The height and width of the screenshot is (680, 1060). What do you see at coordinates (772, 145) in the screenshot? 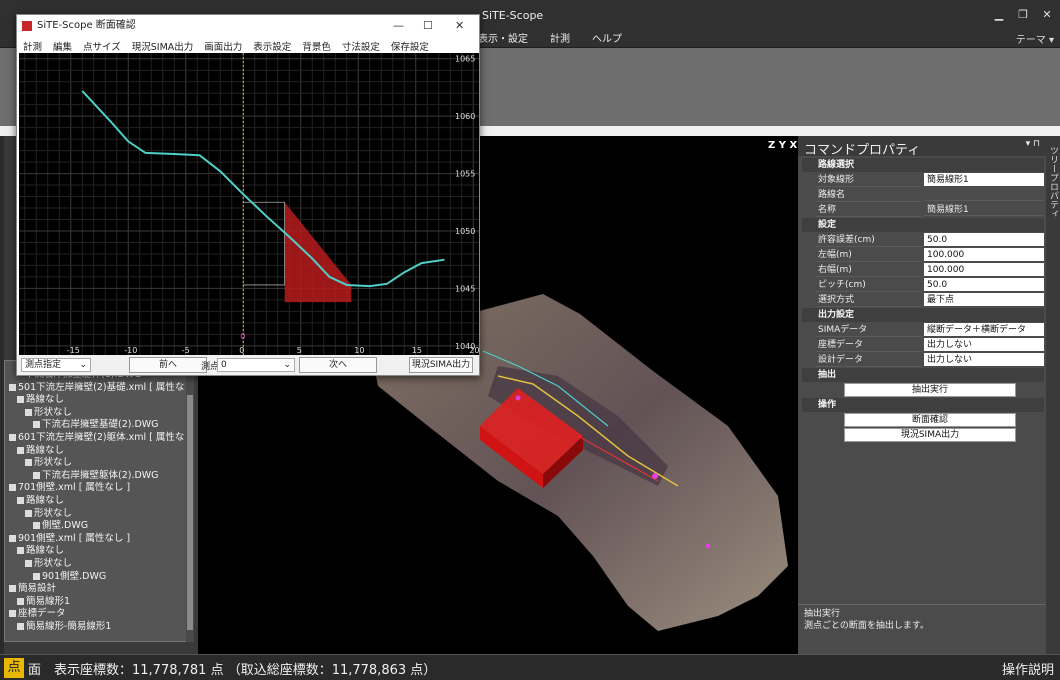
I see `axis-z-label: Z` at bounding box center [772, 145].